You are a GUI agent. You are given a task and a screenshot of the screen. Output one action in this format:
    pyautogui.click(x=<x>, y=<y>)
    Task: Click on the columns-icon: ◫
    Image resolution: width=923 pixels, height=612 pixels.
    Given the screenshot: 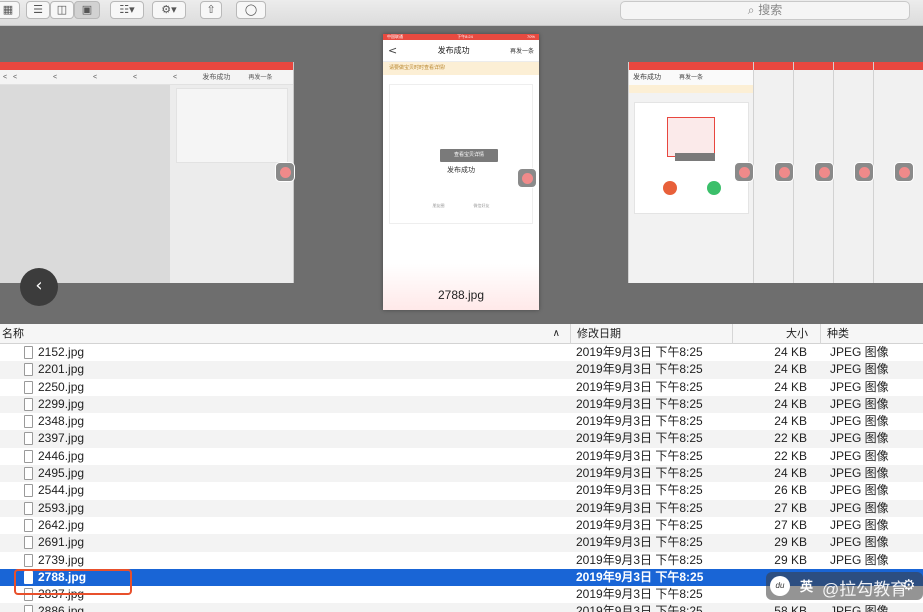 What is the action you would take?
    pyautogui.click(x=62, y=9)
    